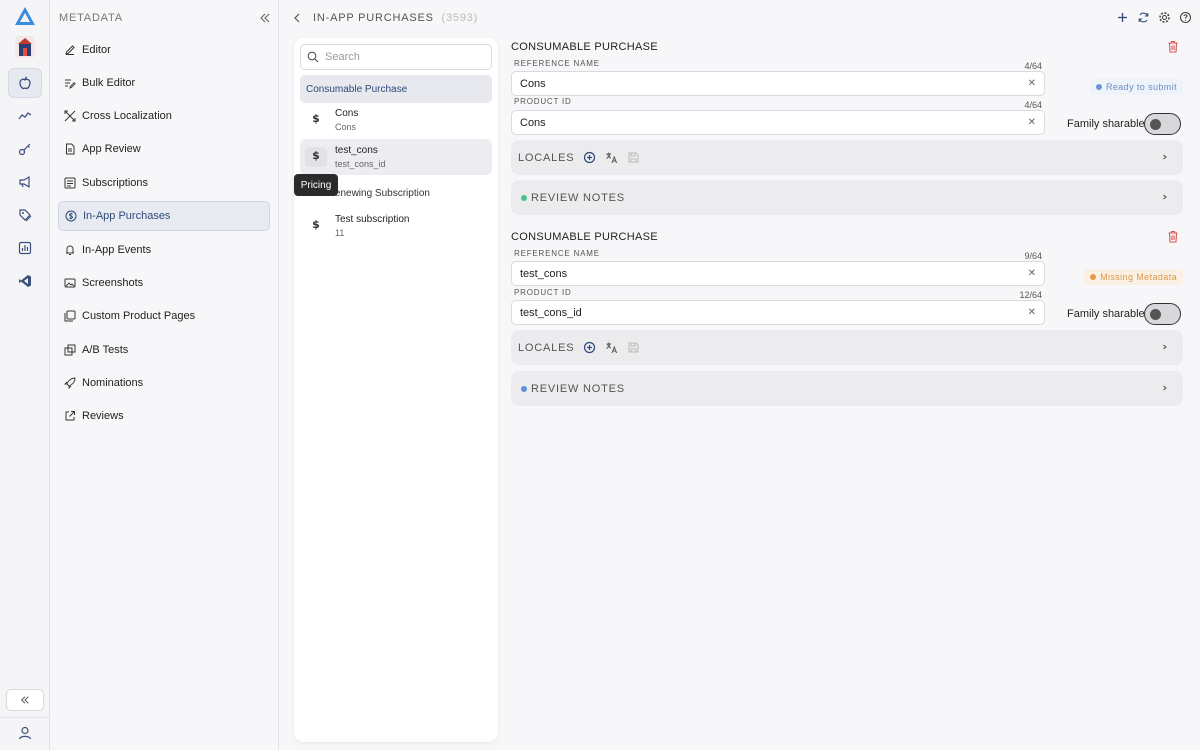  What do you see at coordinates (460, 18) in the screenshot?
I see `item-count: (3593)` at bounding box center [460, 18].